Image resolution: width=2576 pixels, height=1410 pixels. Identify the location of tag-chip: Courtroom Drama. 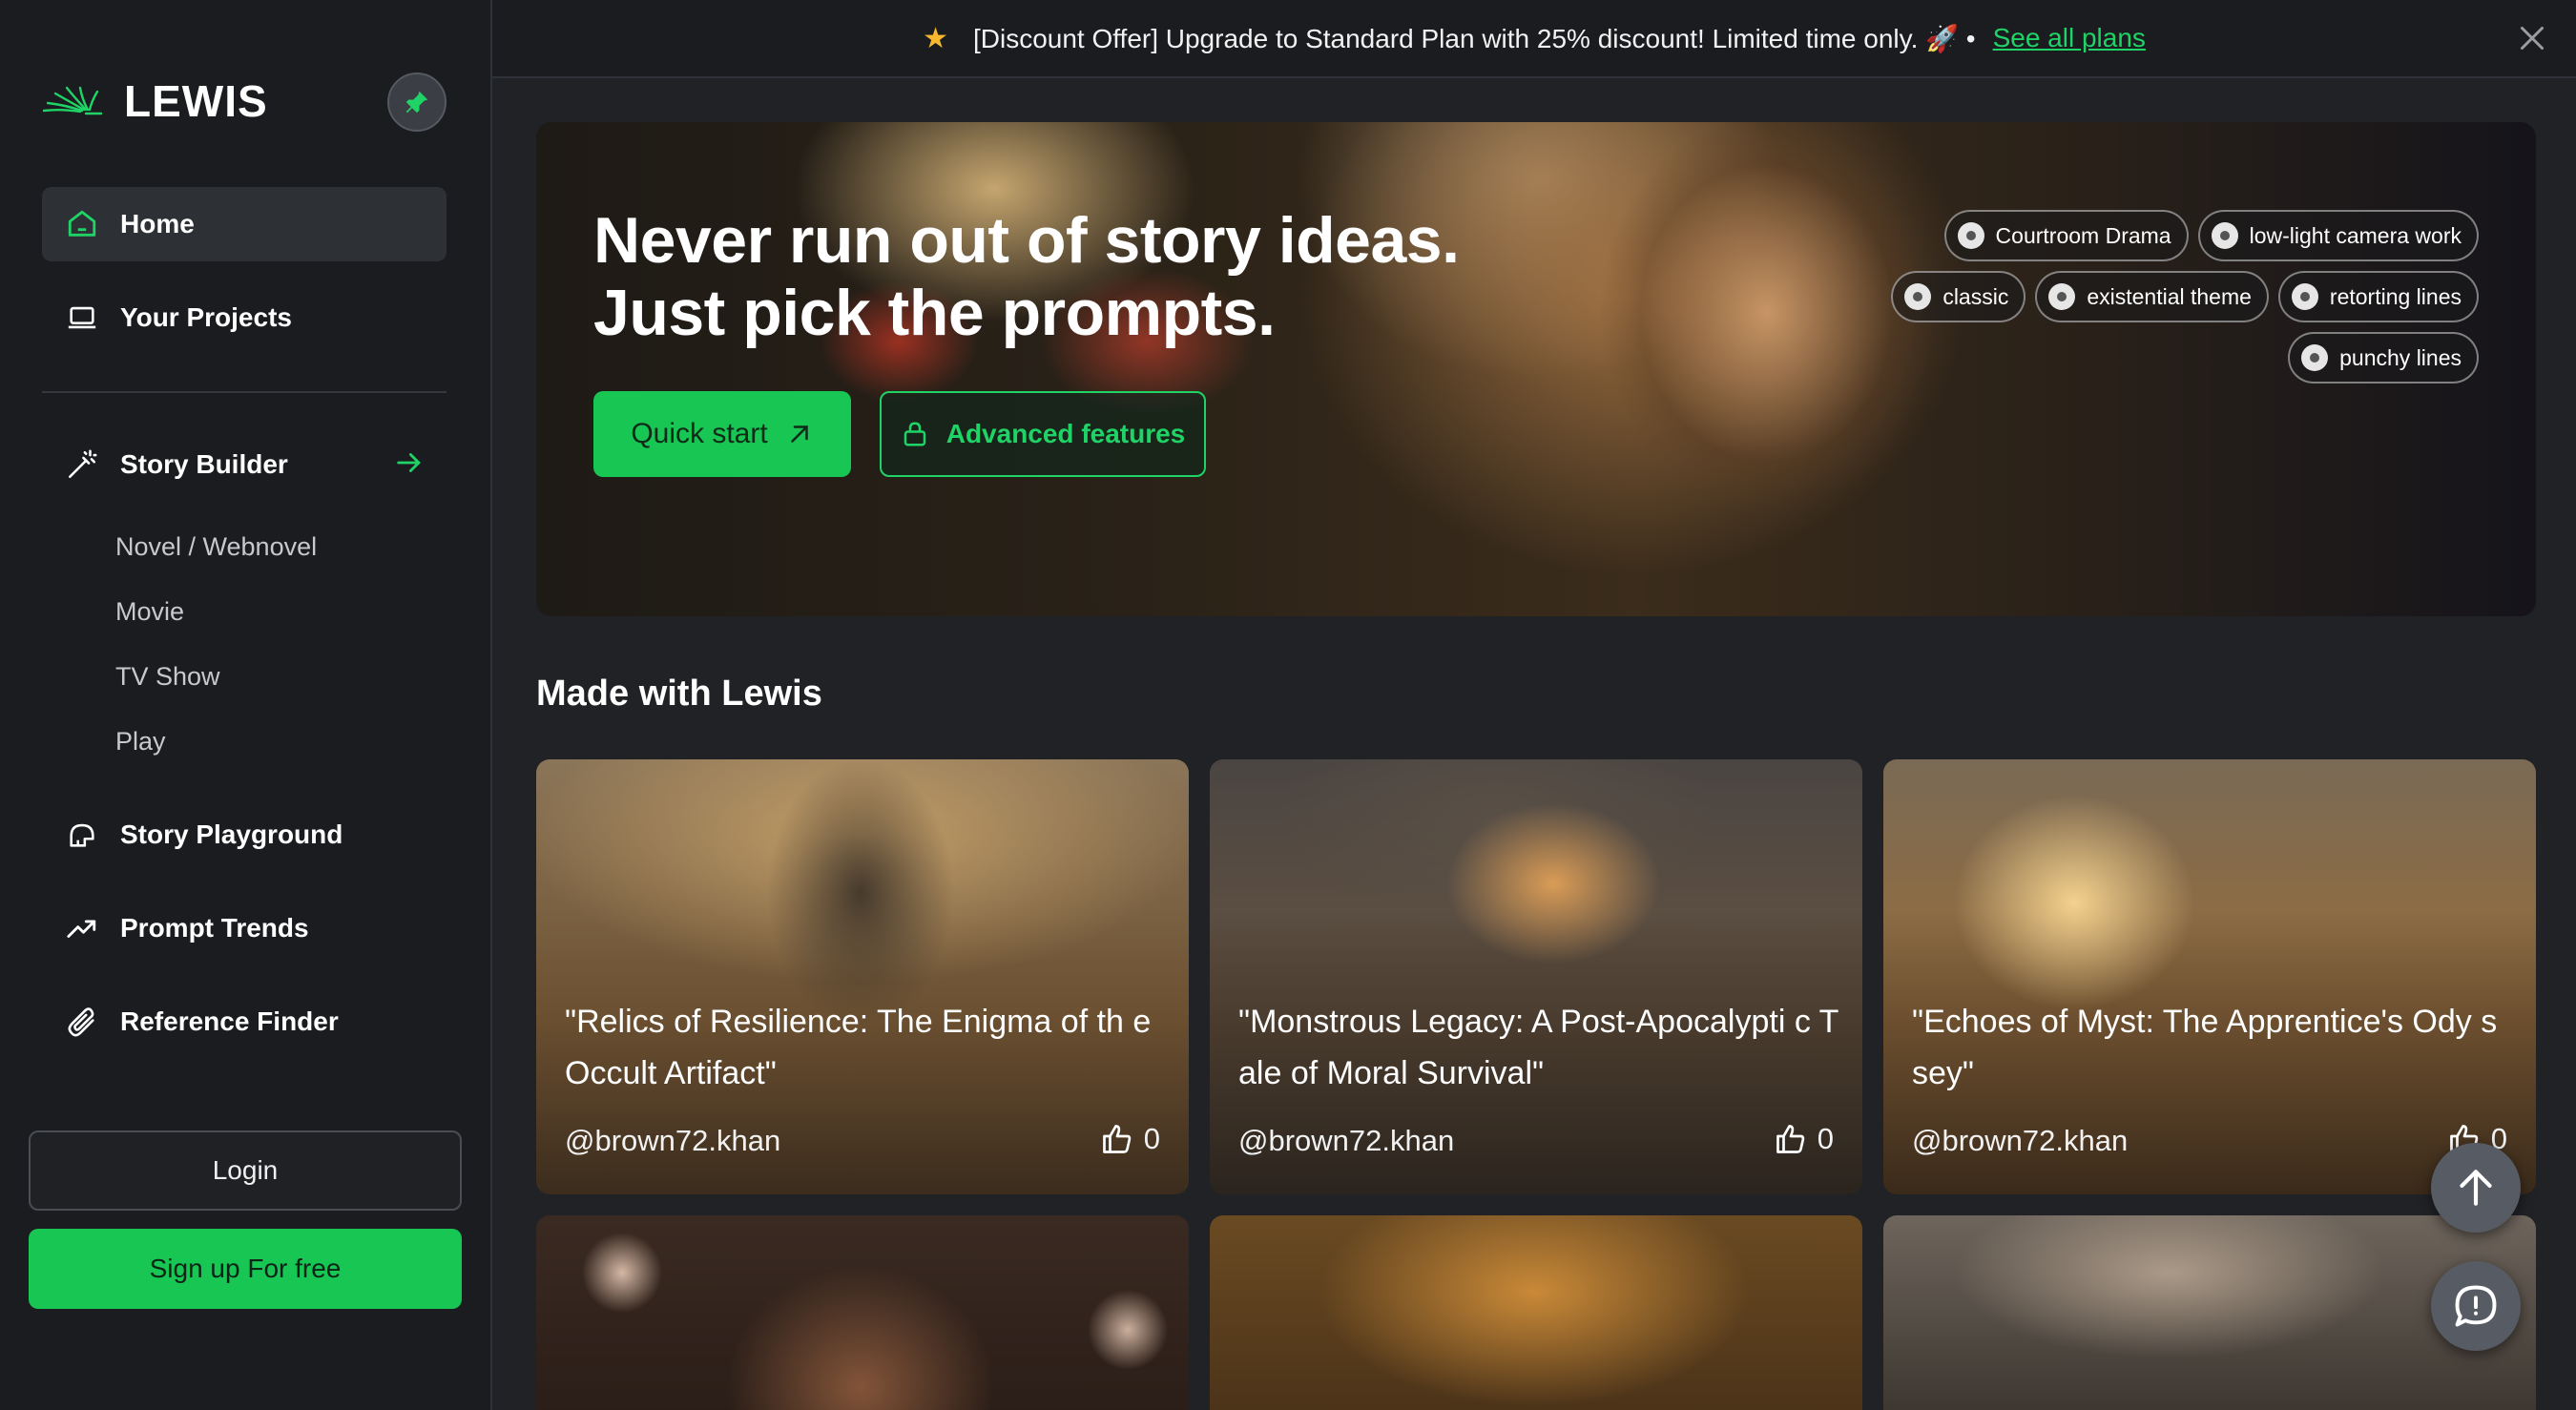
(2066, 235).